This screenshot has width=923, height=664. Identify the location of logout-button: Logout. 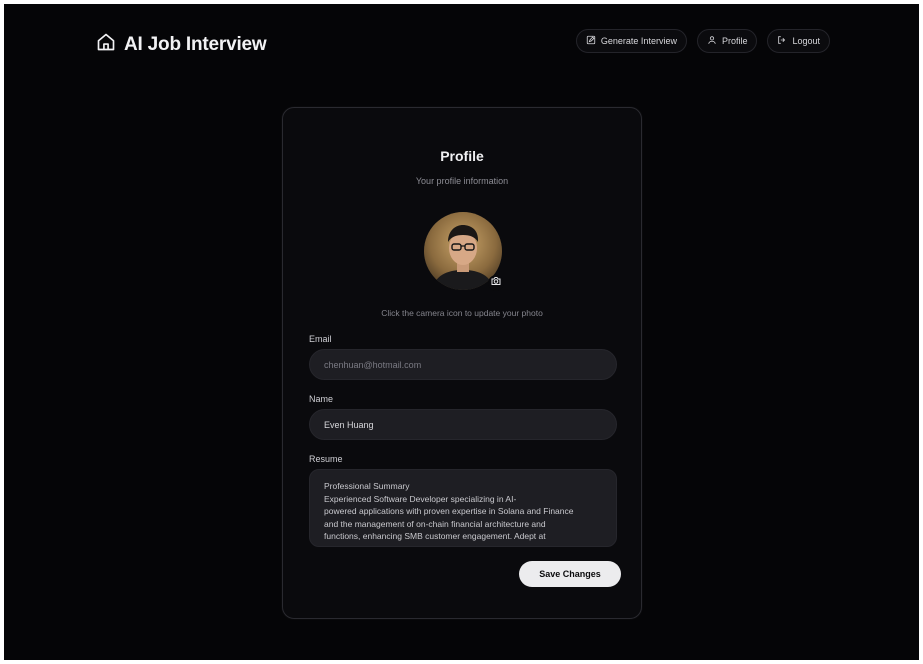
(798, 41).